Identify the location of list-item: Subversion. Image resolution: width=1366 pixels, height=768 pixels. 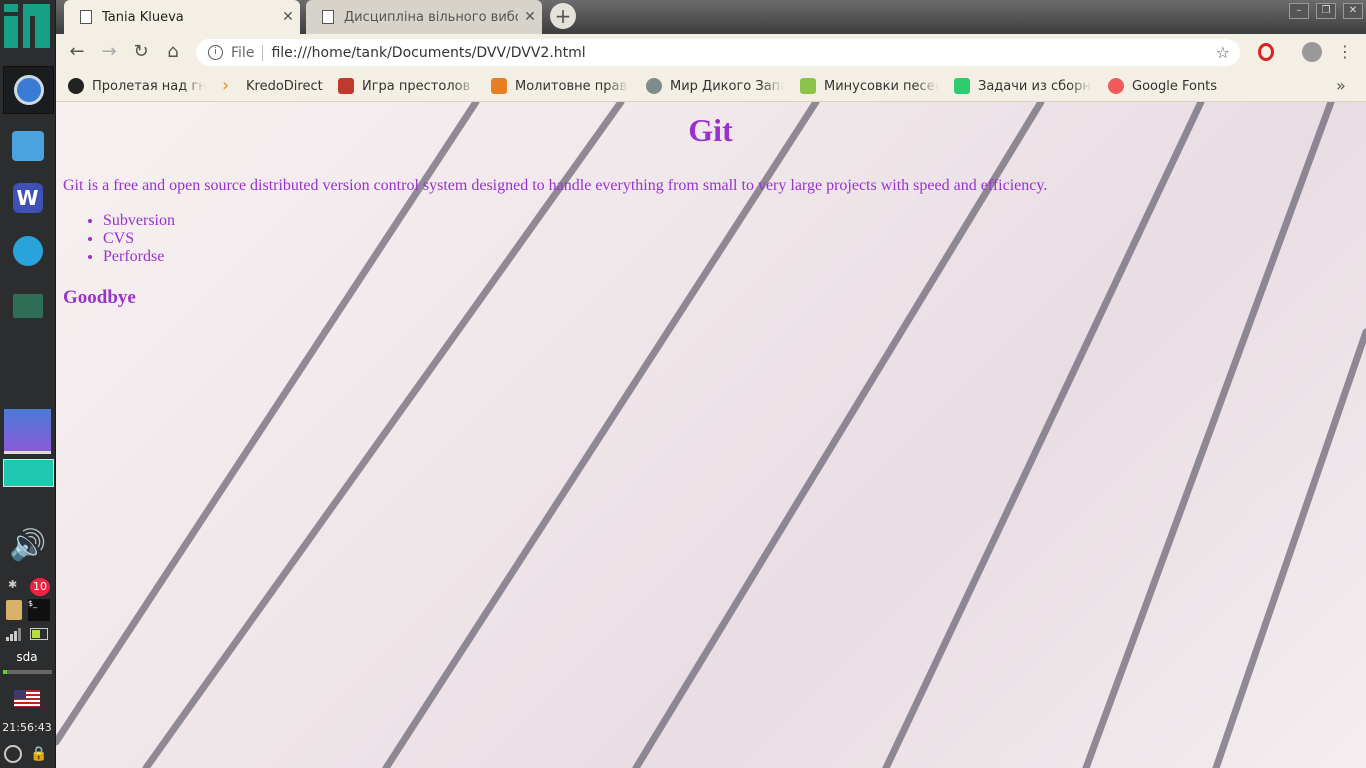
(730, 221).